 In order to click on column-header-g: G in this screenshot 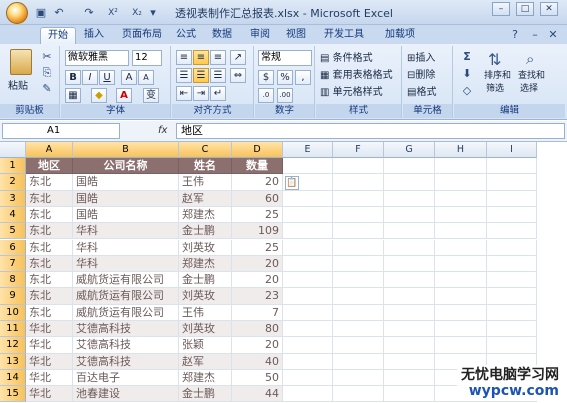, I will do `click(409, 150)`.